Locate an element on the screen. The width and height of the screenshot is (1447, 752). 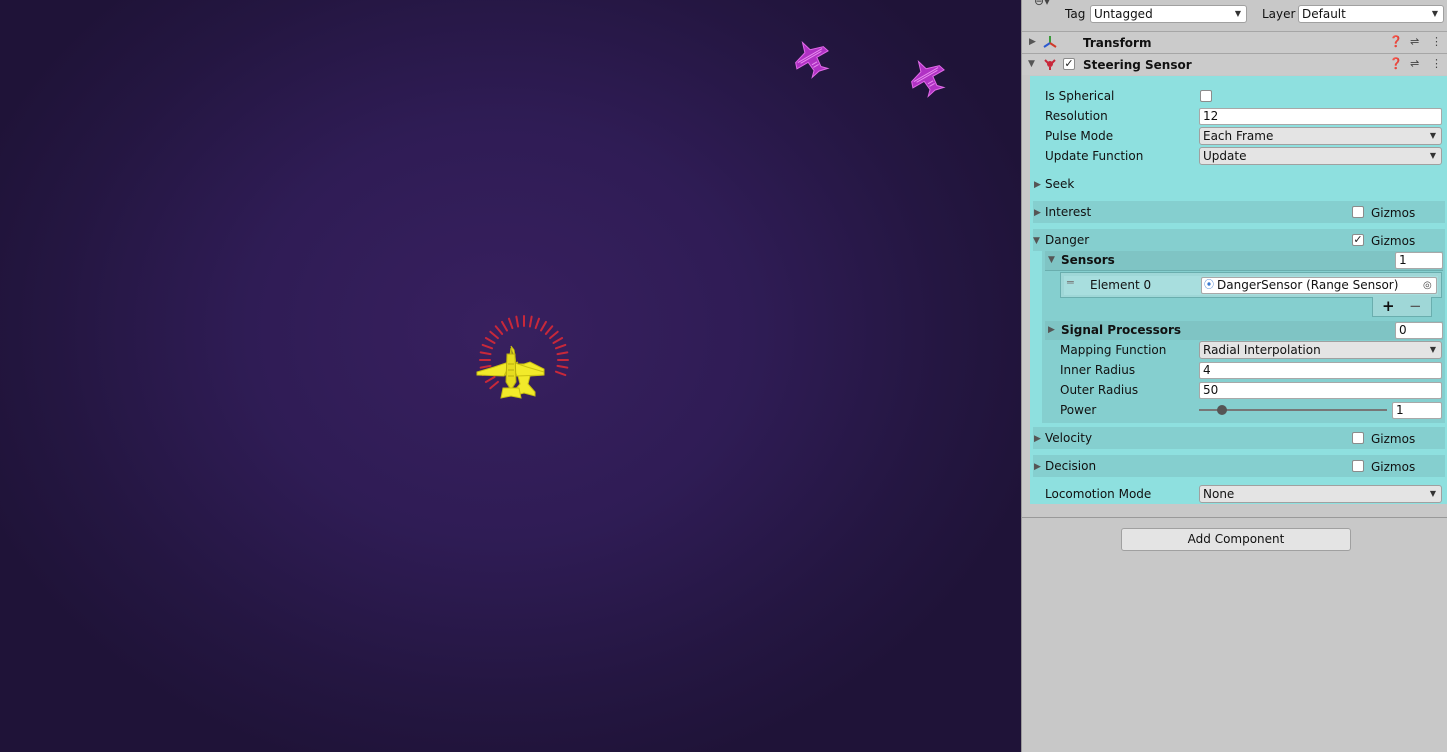
mapping-function-dropdown: Radial Interpolation ▼ is located at coordinates (1320, 350).